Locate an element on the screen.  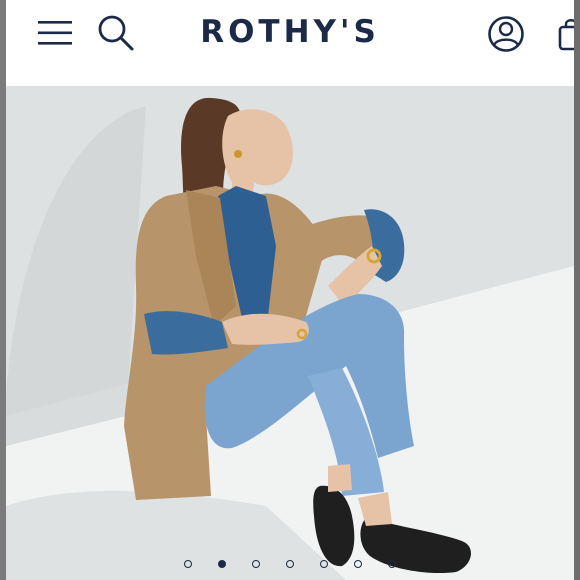
screen-edge-right is located at coordinates (577, 290).